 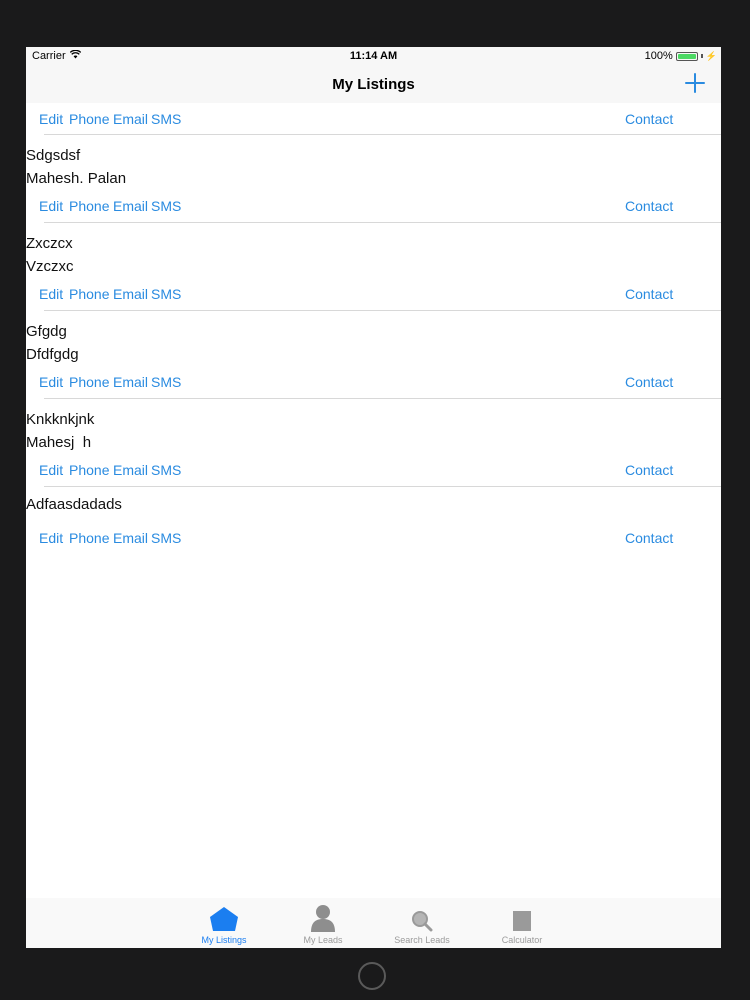 I want to click on home-button, so click(x=372, y=976).